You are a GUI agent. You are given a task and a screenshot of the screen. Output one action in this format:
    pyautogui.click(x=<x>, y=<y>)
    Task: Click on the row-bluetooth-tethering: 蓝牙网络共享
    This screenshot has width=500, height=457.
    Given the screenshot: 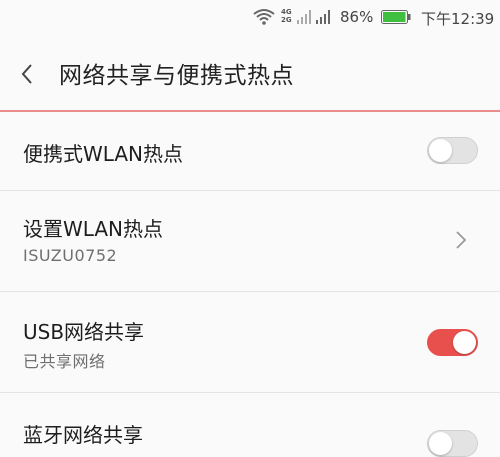 What is the action you would take?
    pyautogui.click(x=250, y=425)
    